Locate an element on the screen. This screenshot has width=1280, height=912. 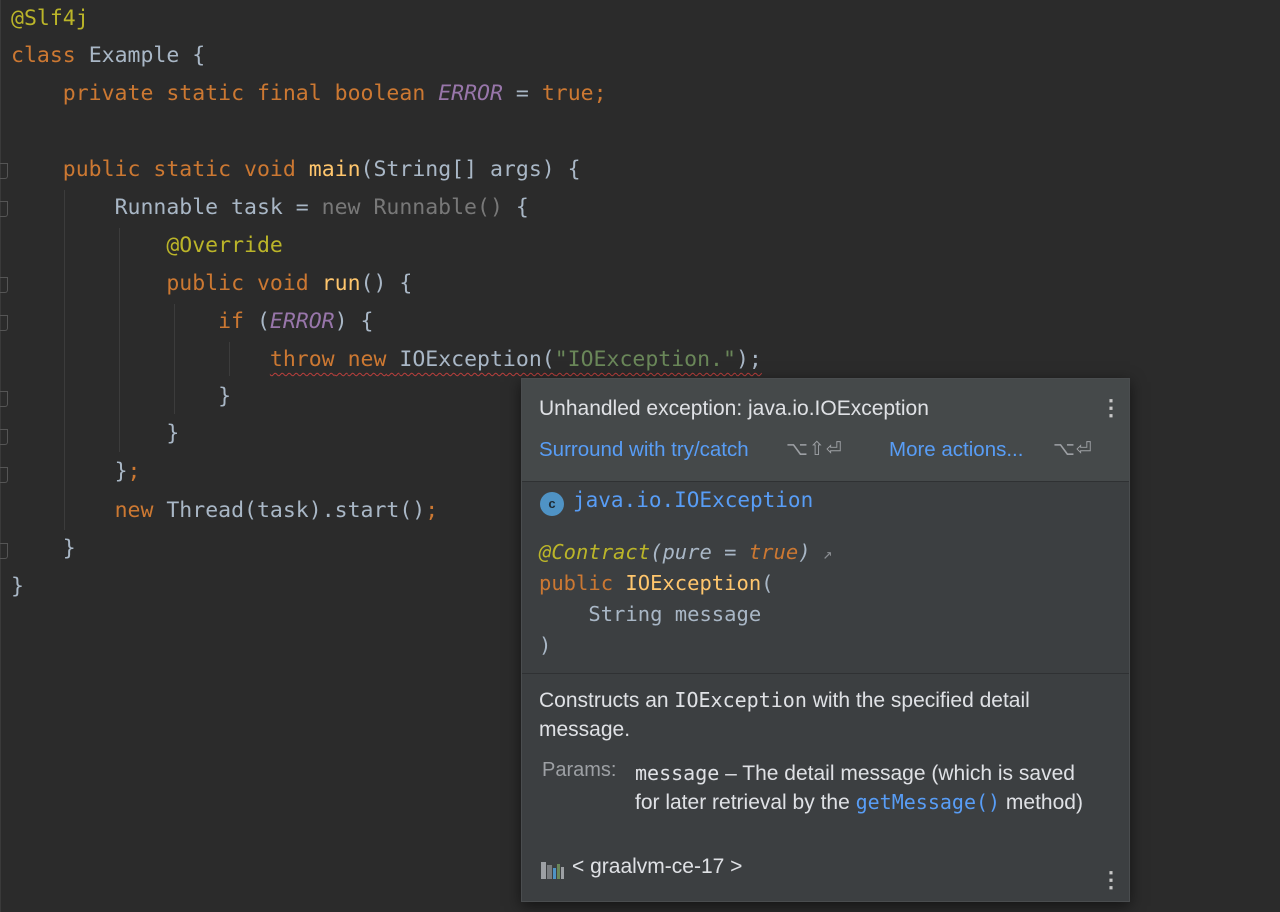
gutter-edge is located at coordinates (0, 456).